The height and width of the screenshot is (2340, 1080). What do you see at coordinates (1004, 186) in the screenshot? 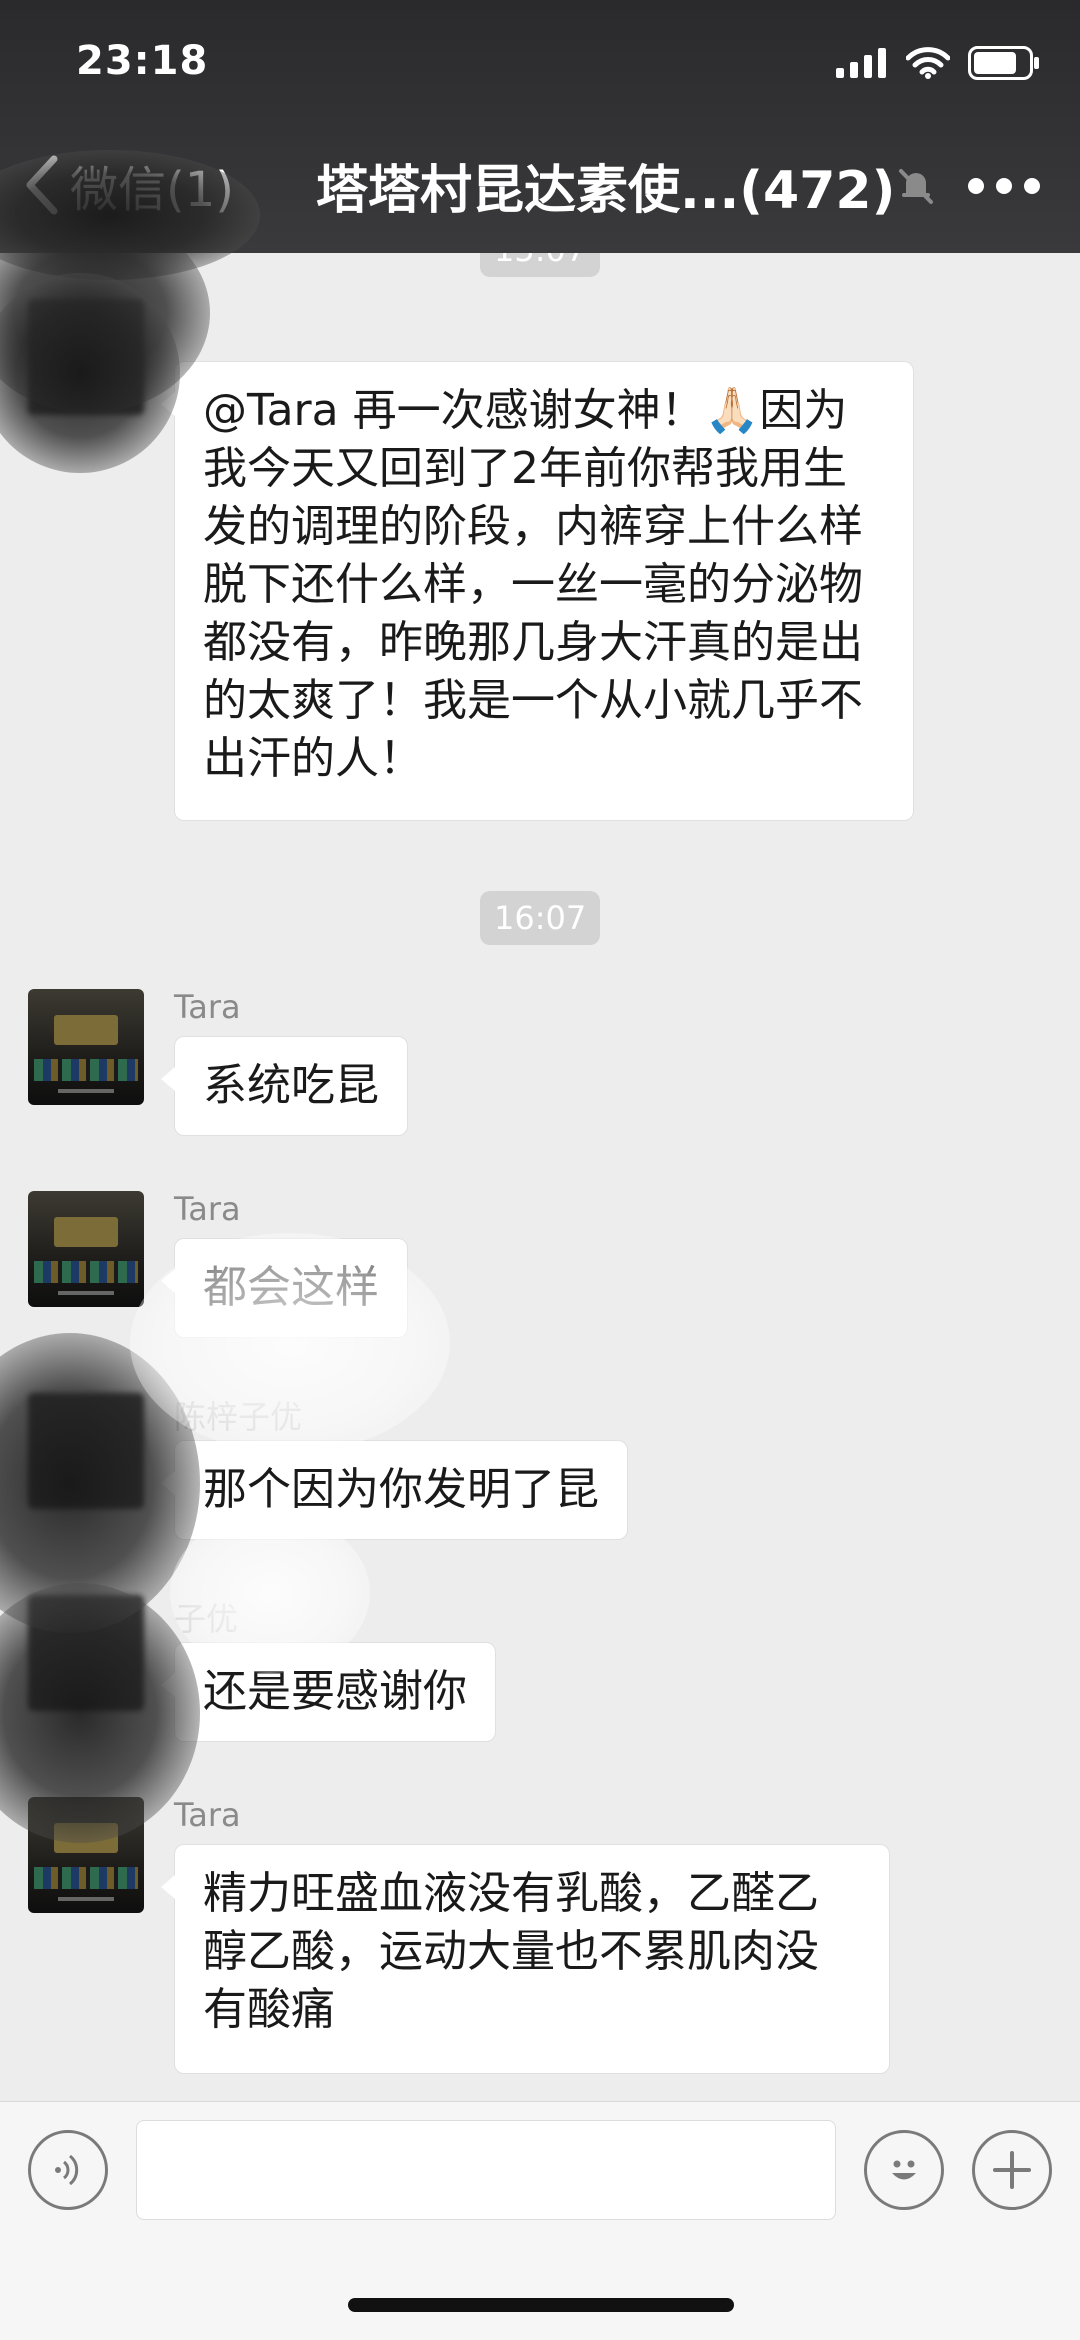
I see `more-button` at bounding box center [1004, 186].